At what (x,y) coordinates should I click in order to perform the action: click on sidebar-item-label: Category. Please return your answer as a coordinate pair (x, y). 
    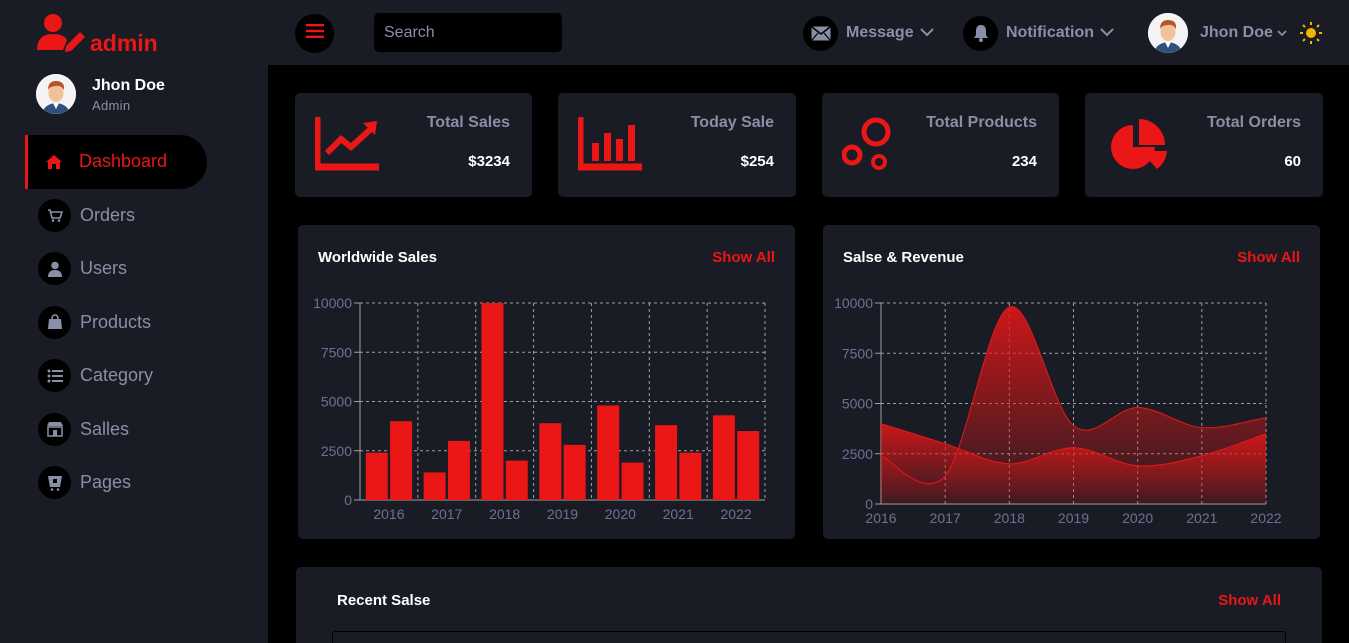
    Looking at the image, I should click on (117, 375).